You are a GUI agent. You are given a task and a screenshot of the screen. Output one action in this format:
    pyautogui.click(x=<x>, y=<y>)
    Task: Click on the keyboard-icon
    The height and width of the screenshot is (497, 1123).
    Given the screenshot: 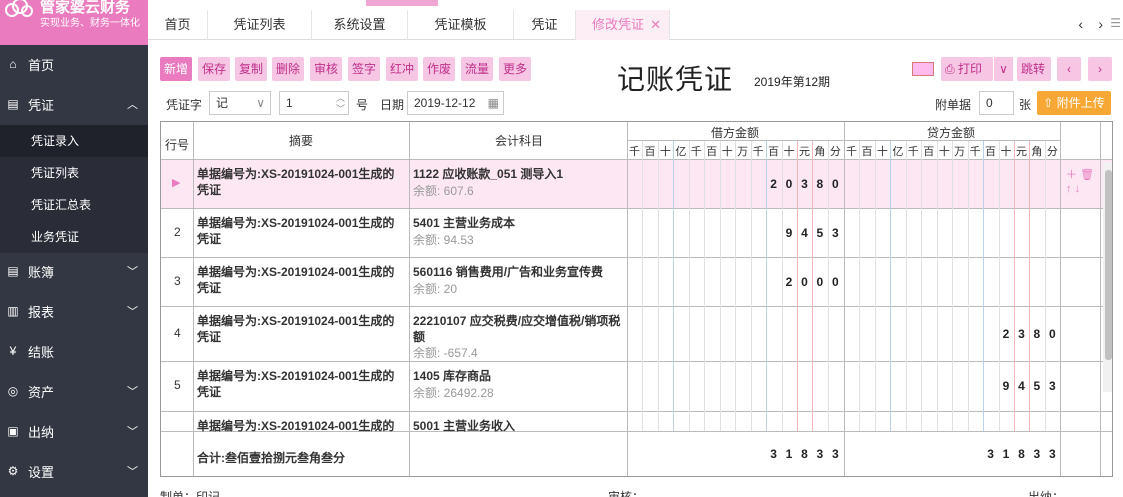 What is the action you would take?
    pyautogui.click(x=923, y=69)
    